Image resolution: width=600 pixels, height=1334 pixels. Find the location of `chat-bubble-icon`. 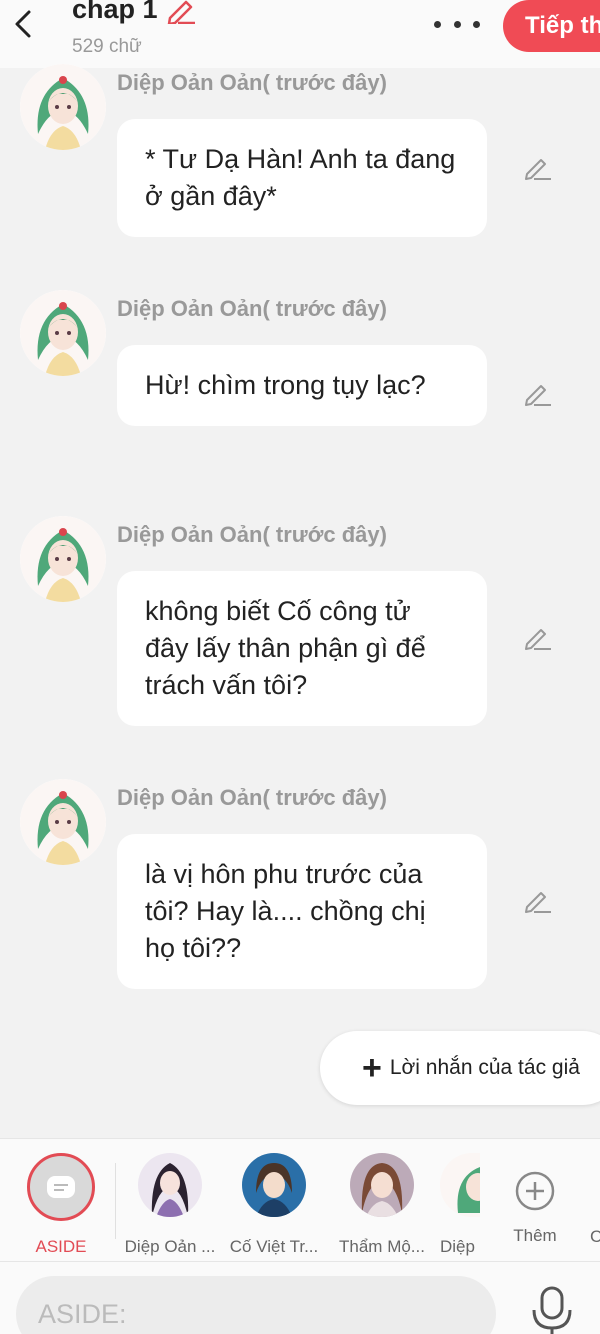

chat-bubble-icon is located at coordinates (61, 1187).